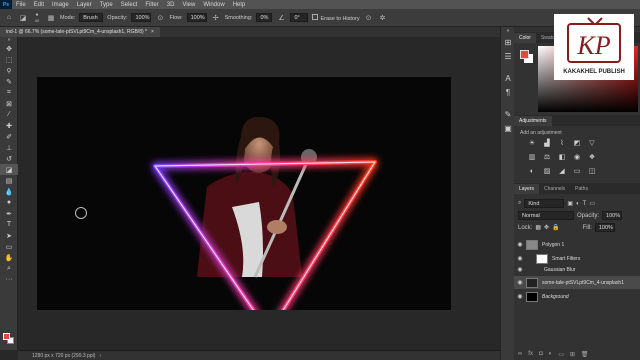 This screenshot has width=640, height=360. I want to click on brush-panel-icon: ✎, so click(508, 114).